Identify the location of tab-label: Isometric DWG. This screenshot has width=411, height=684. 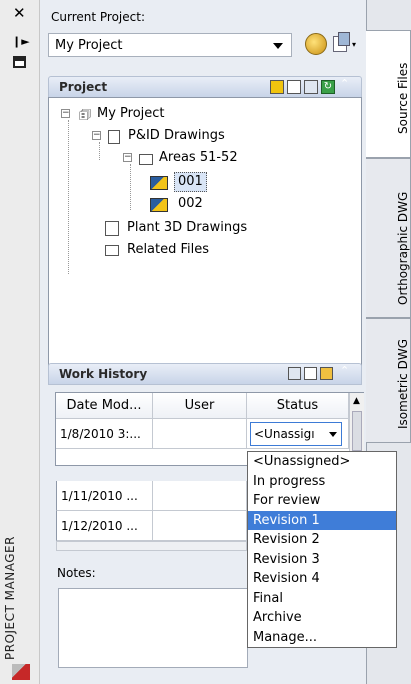
(403, 384).